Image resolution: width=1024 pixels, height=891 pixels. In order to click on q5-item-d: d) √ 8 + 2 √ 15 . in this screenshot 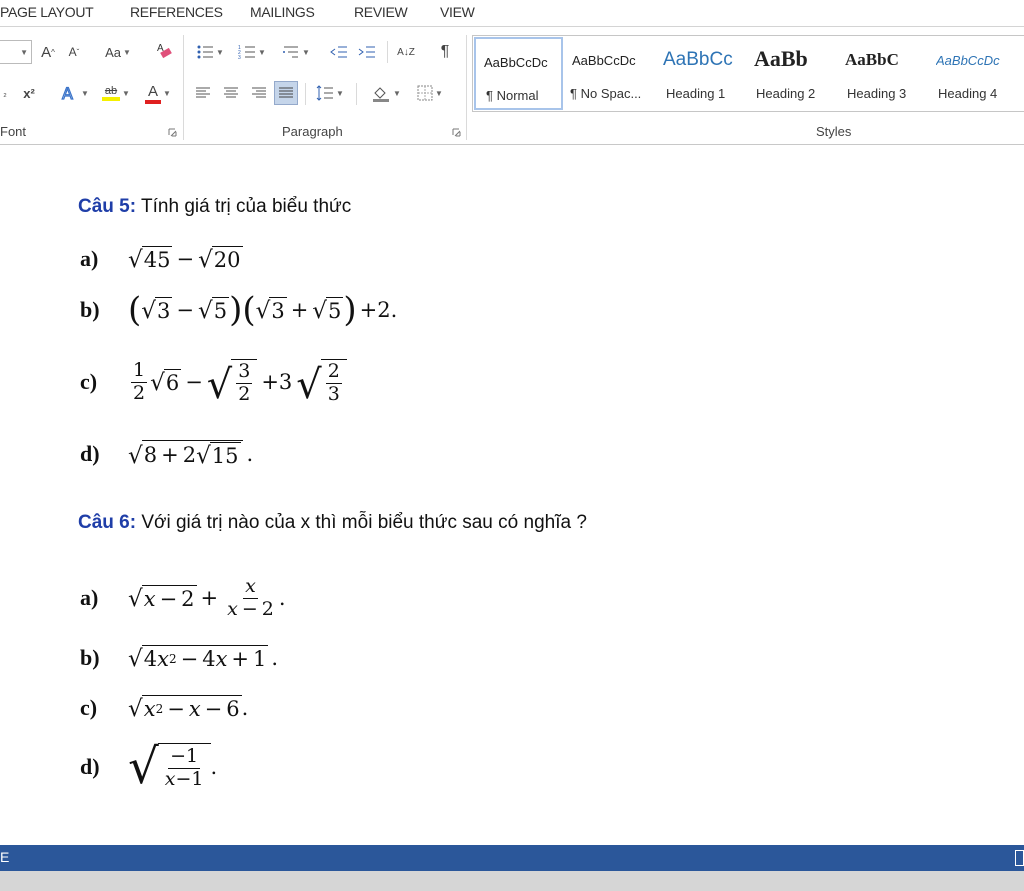, I will do `click(166, 454)`.